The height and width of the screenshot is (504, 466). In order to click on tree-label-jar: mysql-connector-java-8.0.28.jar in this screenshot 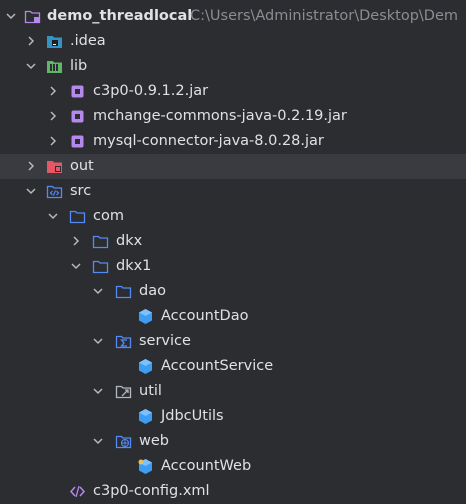, I will do `click(208, 141)`.